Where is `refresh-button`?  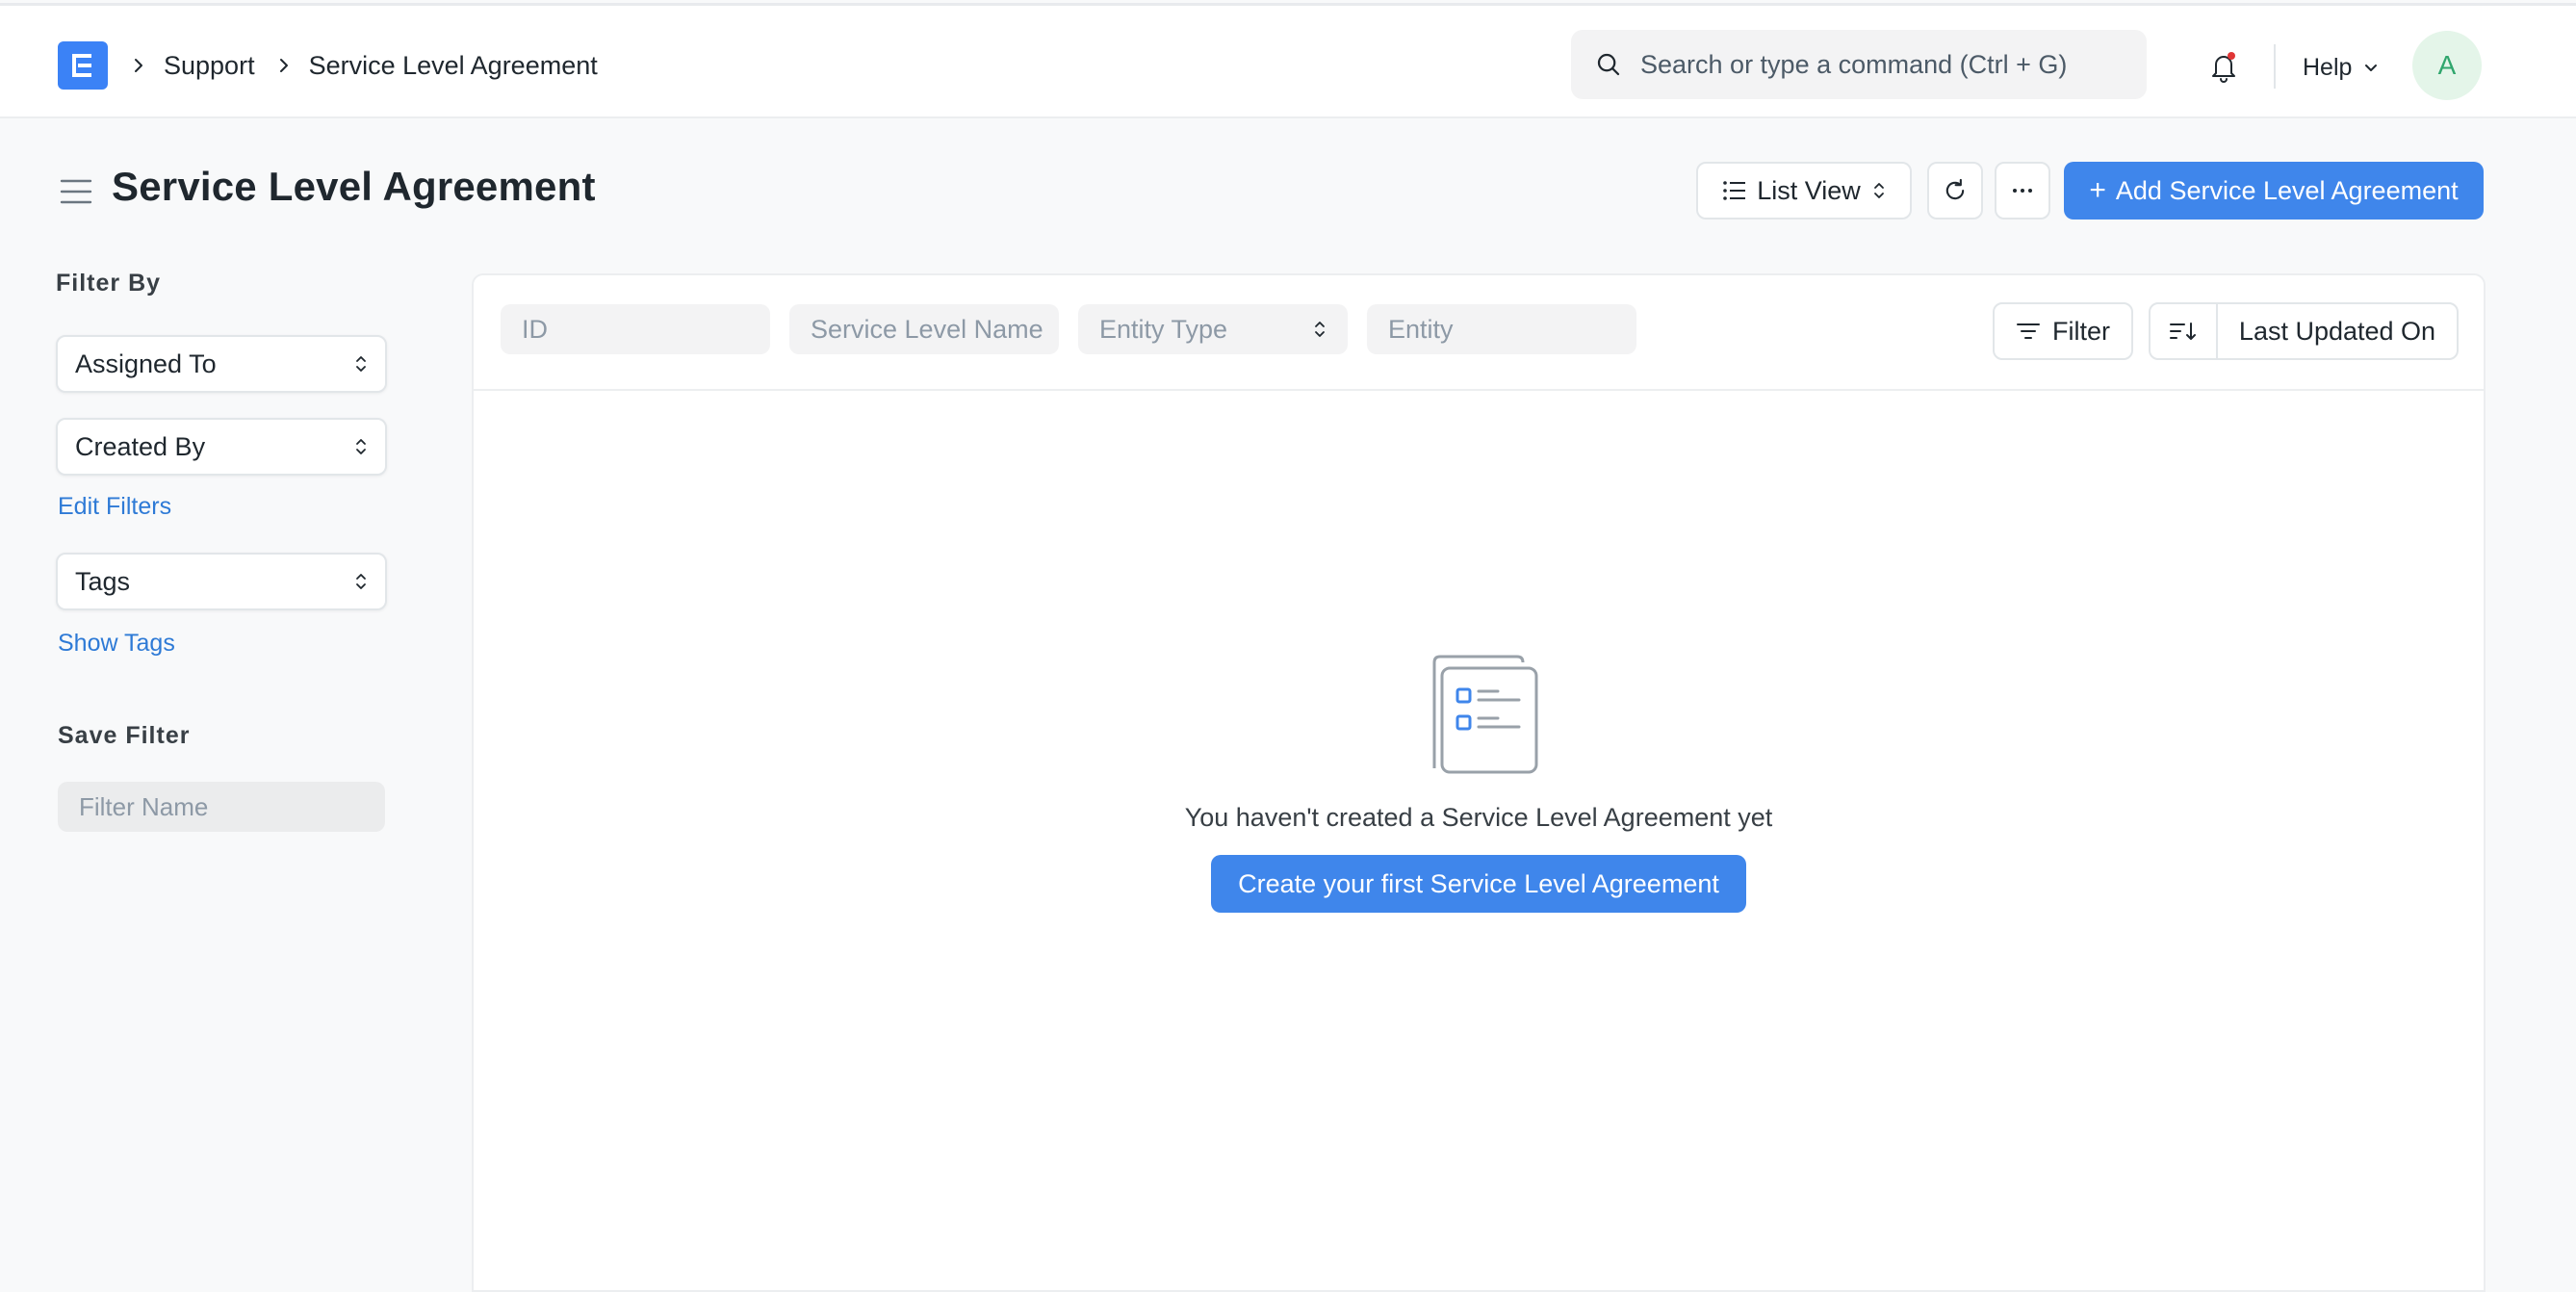 refresh-button is located at coordinates (1955, 191).